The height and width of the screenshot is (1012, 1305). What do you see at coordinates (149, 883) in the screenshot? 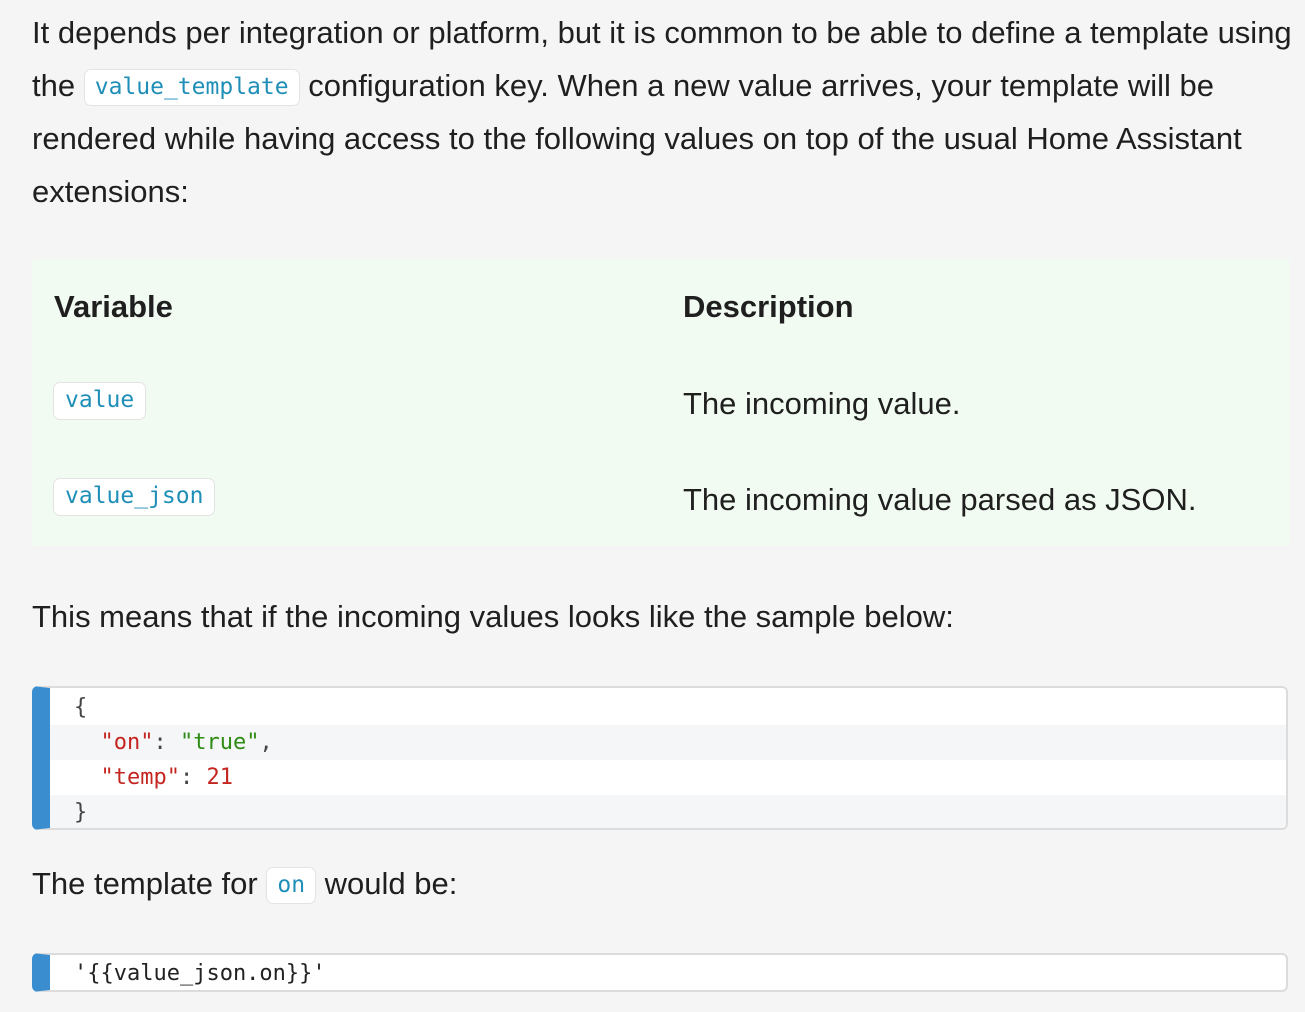
I see `template-intro-text-before: The template for` at bounding box center [149, 883].